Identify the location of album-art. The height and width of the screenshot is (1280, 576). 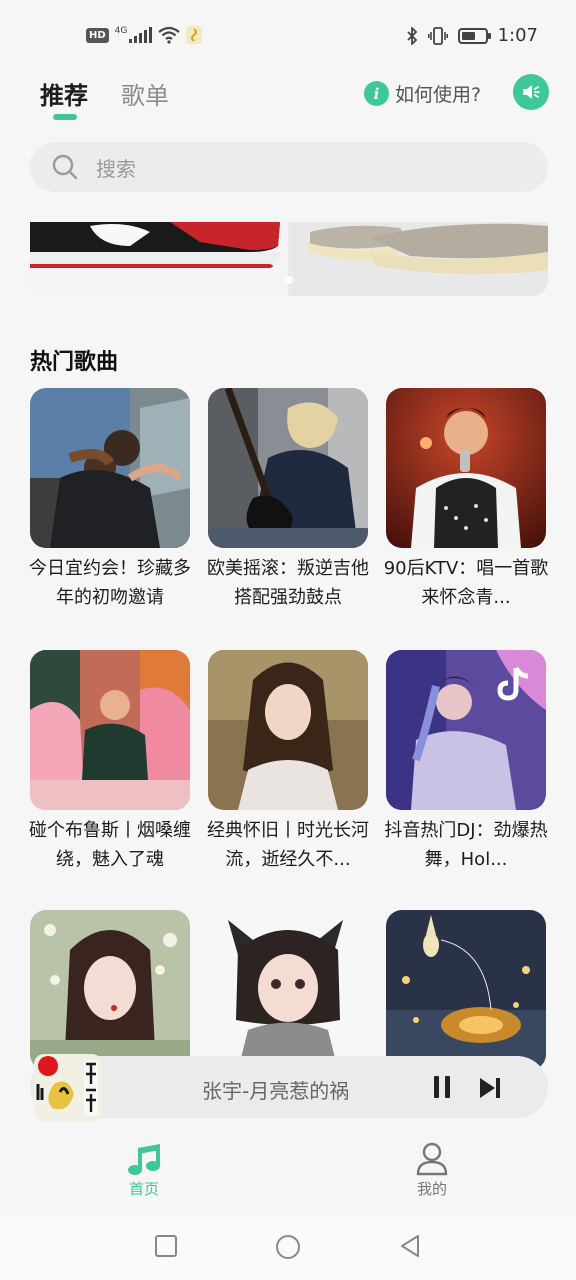
(68, 1088).